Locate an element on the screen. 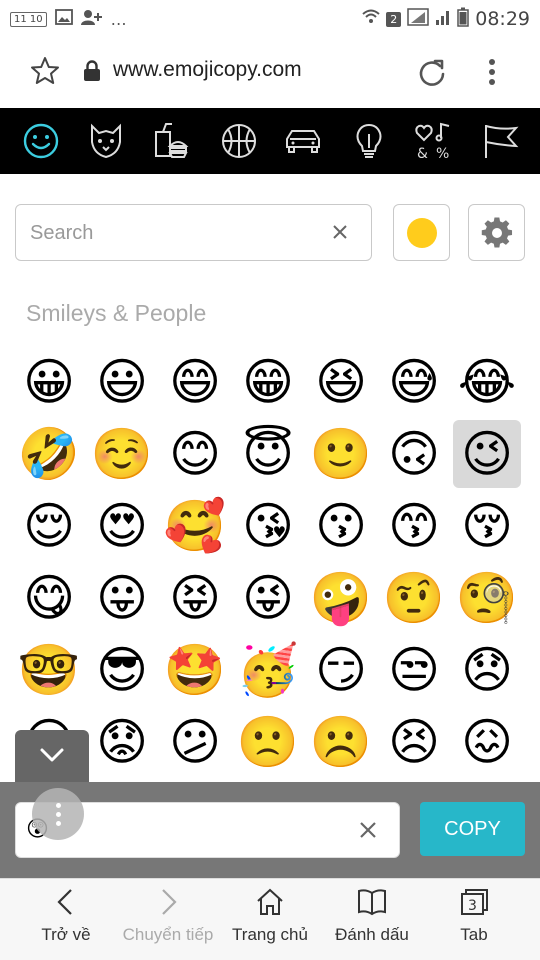  emoji-glyph: 😃 is located at coordinates (122, 382).